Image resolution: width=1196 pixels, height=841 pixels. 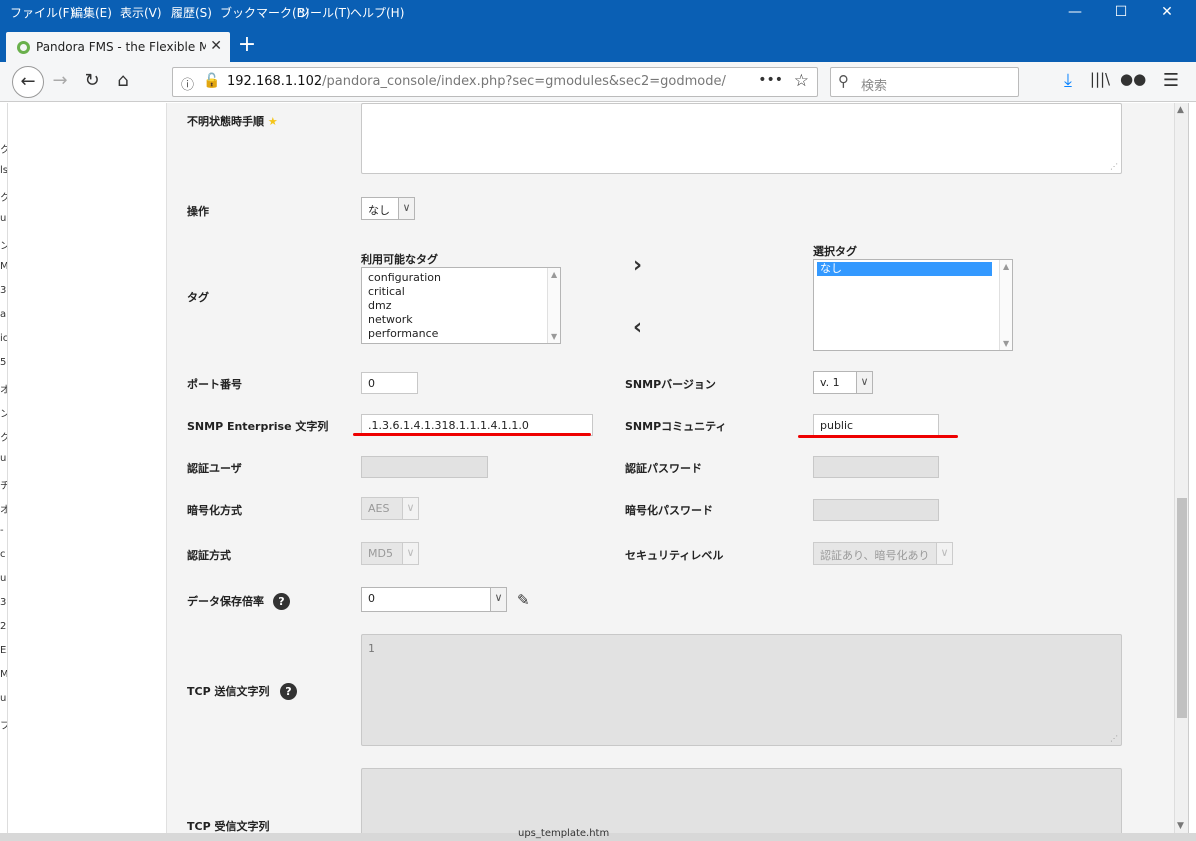 What do you see at coordinates (1171, 80) in the screenshot?
I see `hamburger-menu-icon: ☰` at bounding box center [1171, 80].